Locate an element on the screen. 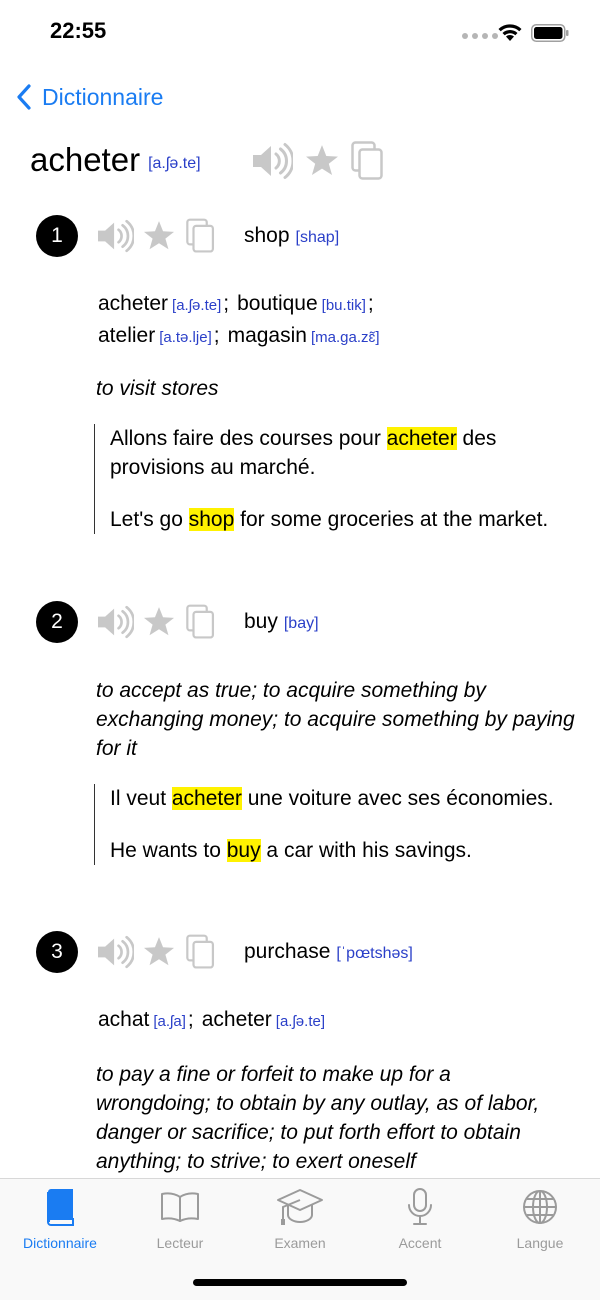  sense-3-copy-button is located at coordinates (201, 952).